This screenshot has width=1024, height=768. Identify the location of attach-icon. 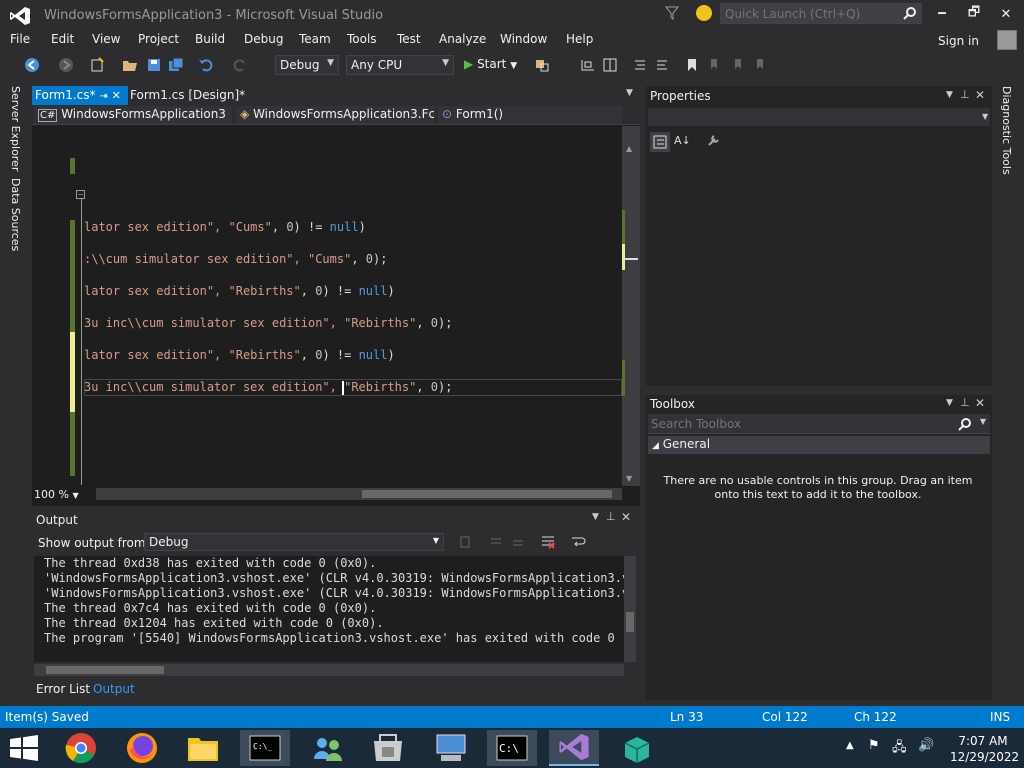
(542, 65).